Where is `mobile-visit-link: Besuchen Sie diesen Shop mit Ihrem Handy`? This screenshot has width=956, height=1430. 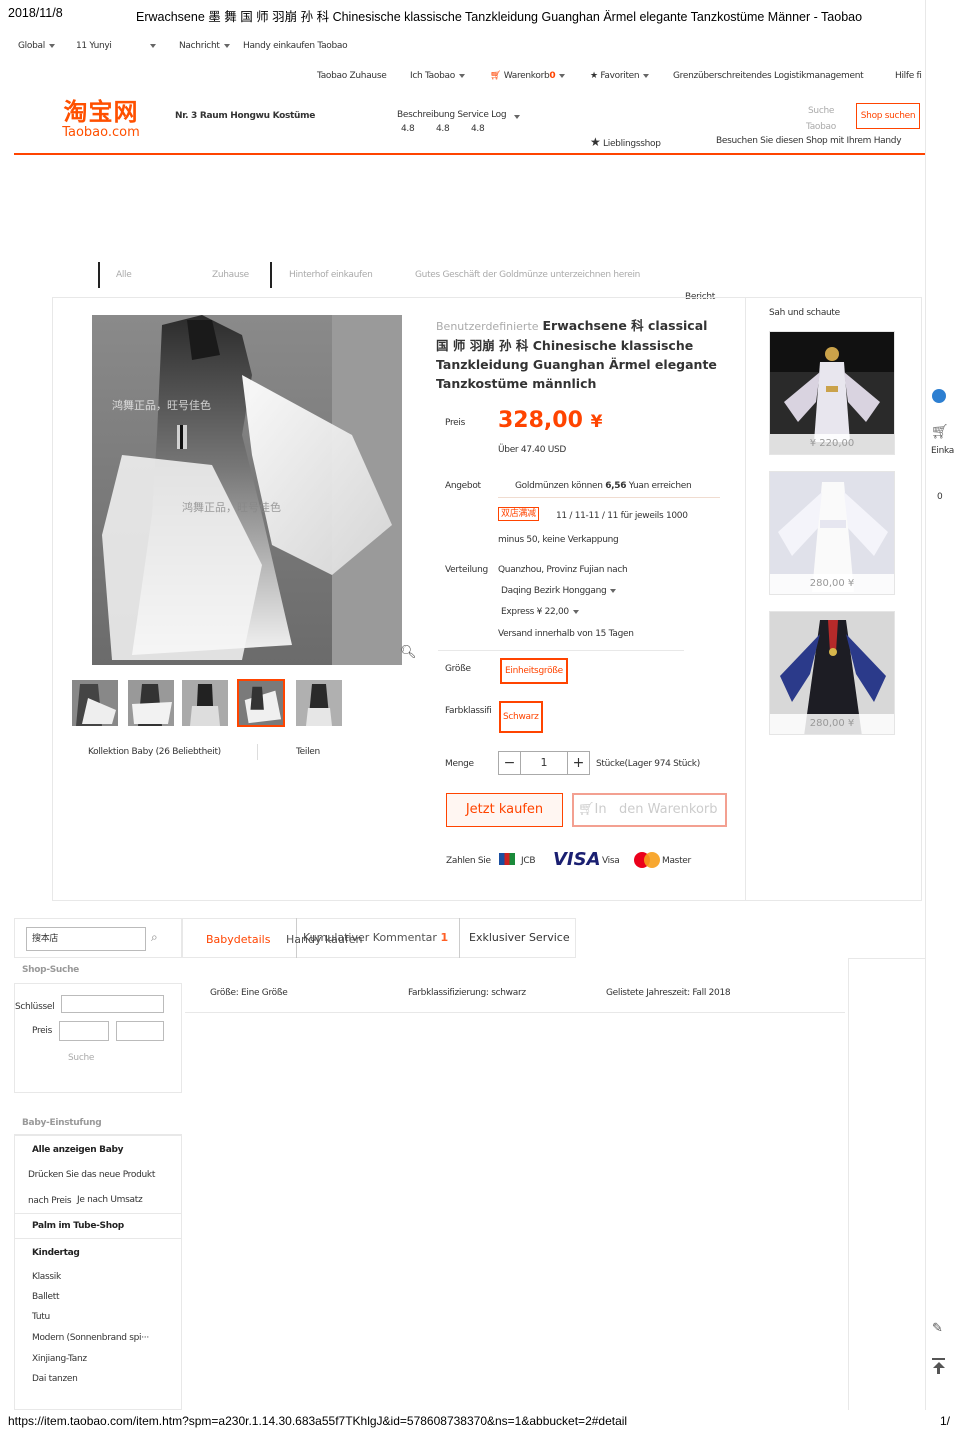 mobile-visit-link: Besuchen Sie diesen Shop mit Ihrem Handy is located at coordinates (809, 141).